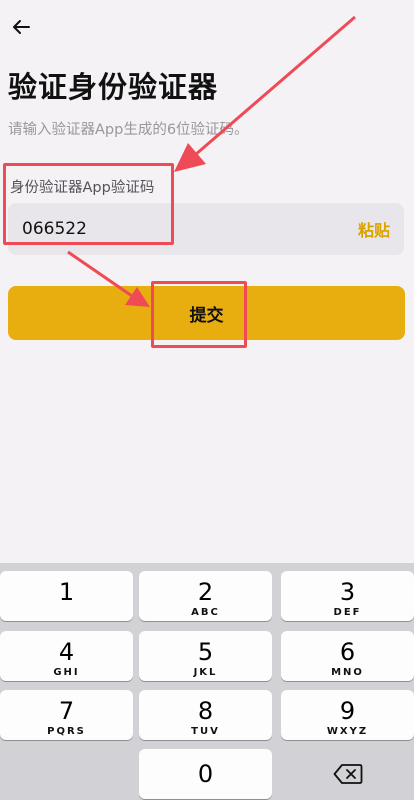 The image size is (414, 800). What do you see at coordinates (374, 229) in the screenshot?
I see `paste-button: 粘贴` at bounding box center [374, 229].